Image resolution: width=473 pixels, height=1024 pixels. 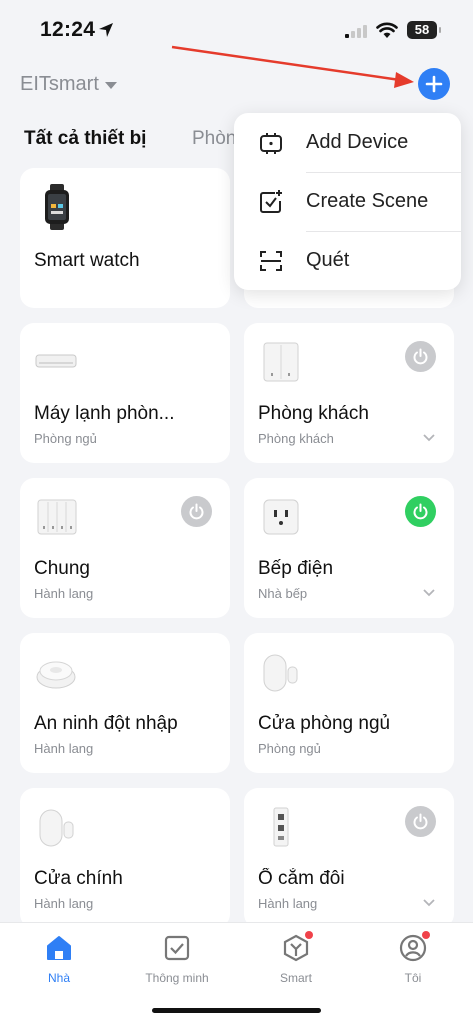 What do you see at coordinates (57, 207) in the screenshot?
I see `smartwatch-icon` at bounding box center [57, 207].